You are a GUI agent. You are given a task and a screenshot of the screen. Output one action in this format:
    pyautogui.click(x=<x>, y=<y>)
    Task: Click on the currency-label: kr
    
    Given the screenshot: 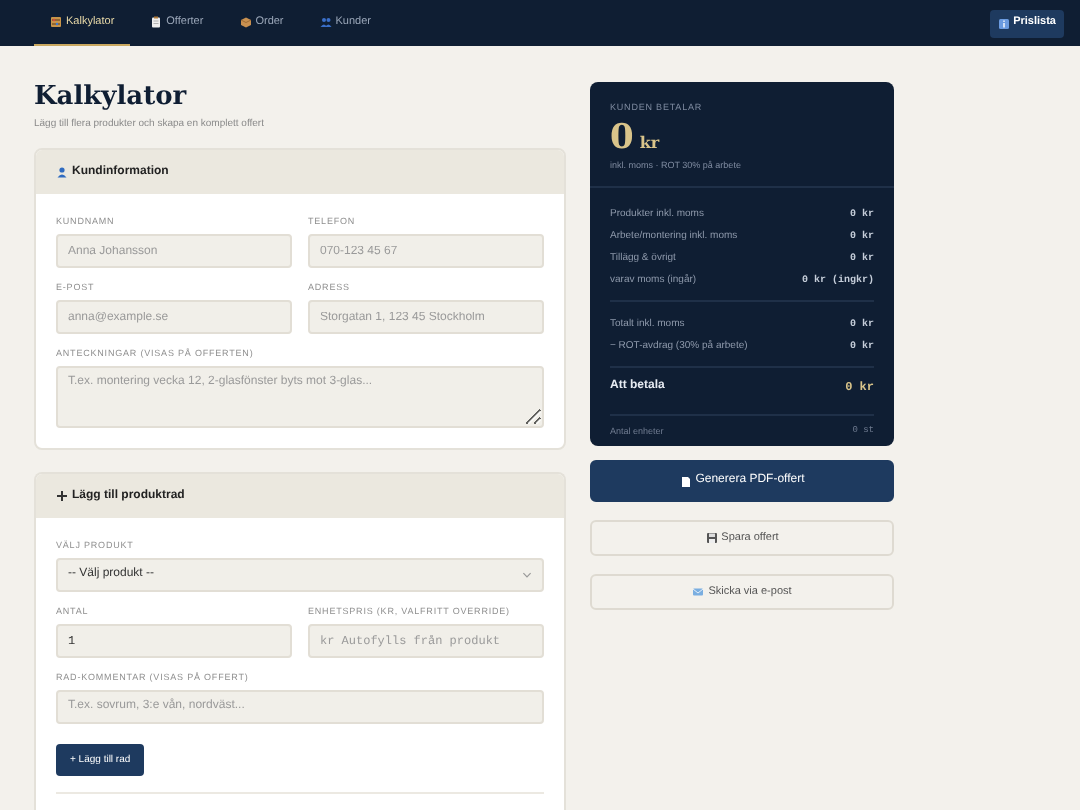 What is the action you would take?
    pyautogui.click(x=649, y=141)
    